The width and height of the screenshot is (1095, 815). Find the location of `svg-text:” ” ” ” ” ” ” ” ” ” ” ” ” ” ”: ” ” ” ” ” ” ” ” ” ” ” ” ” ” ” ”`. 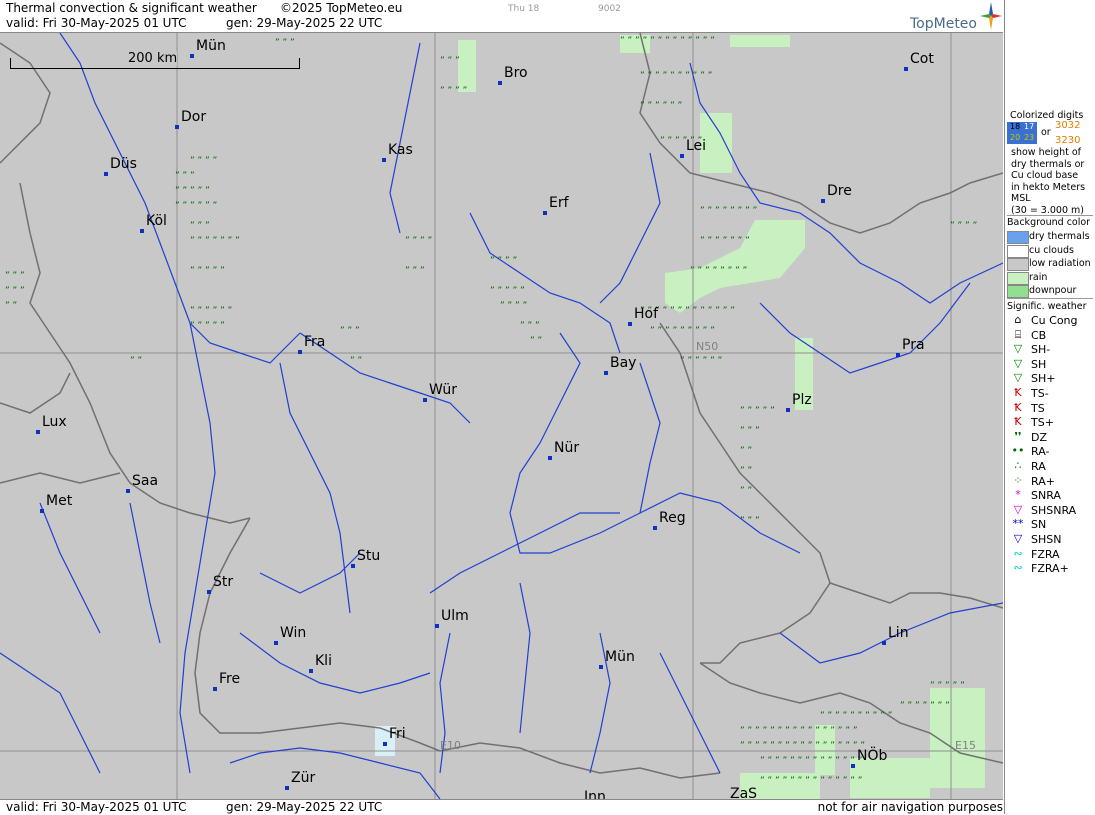

svg-text:” ” ” ” ” ” ” ” ” ” ” ” ” ” ”: ” ” ” ” ” ” ” ” ” ” ” ” ” ” ” ” is located at coordinates (799, 731).